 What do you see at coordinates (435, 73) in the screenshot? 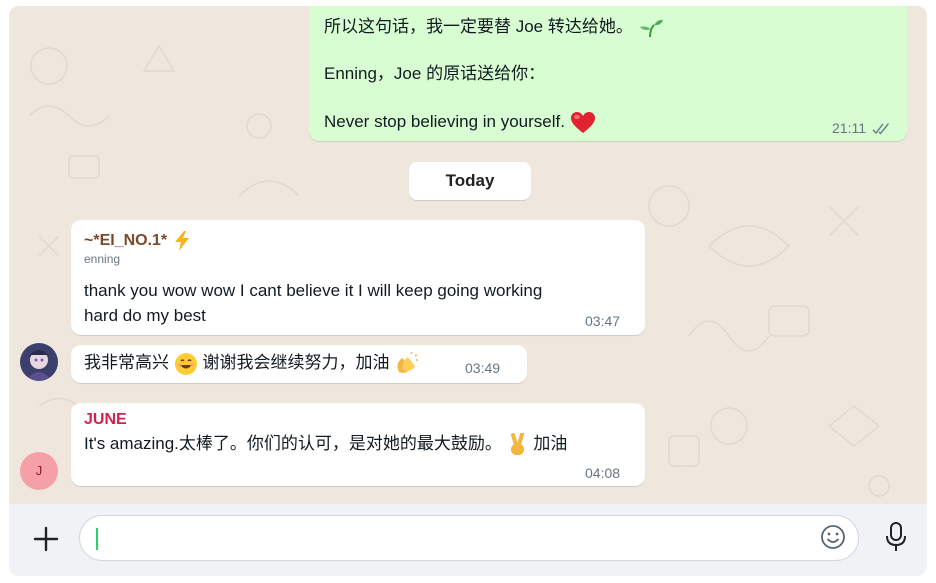
I see `message-text-line: Enning，Joe 的原话送给你：` at bounding box center [435, 73].